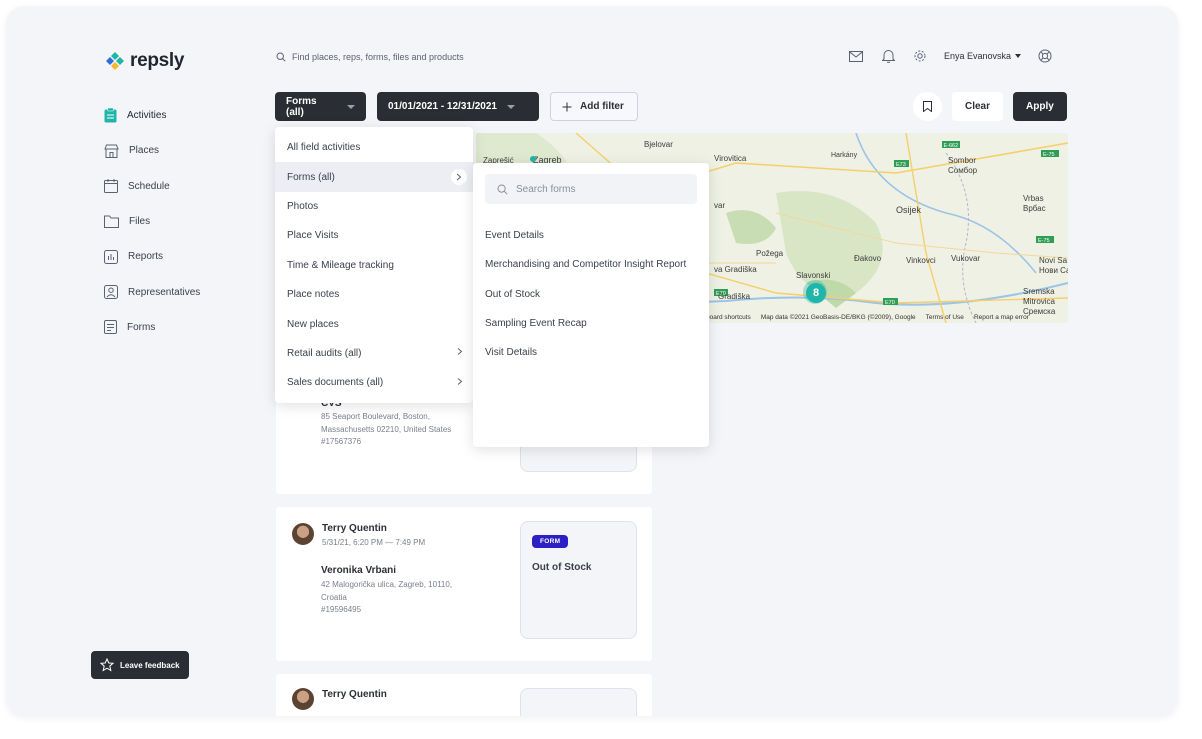 This screenshot has height=739, width=1202. What do you see at coordinates (140, 222) in the screenshot?
I see `sidebar-item-label: Files` at bounding box center [140, 222].